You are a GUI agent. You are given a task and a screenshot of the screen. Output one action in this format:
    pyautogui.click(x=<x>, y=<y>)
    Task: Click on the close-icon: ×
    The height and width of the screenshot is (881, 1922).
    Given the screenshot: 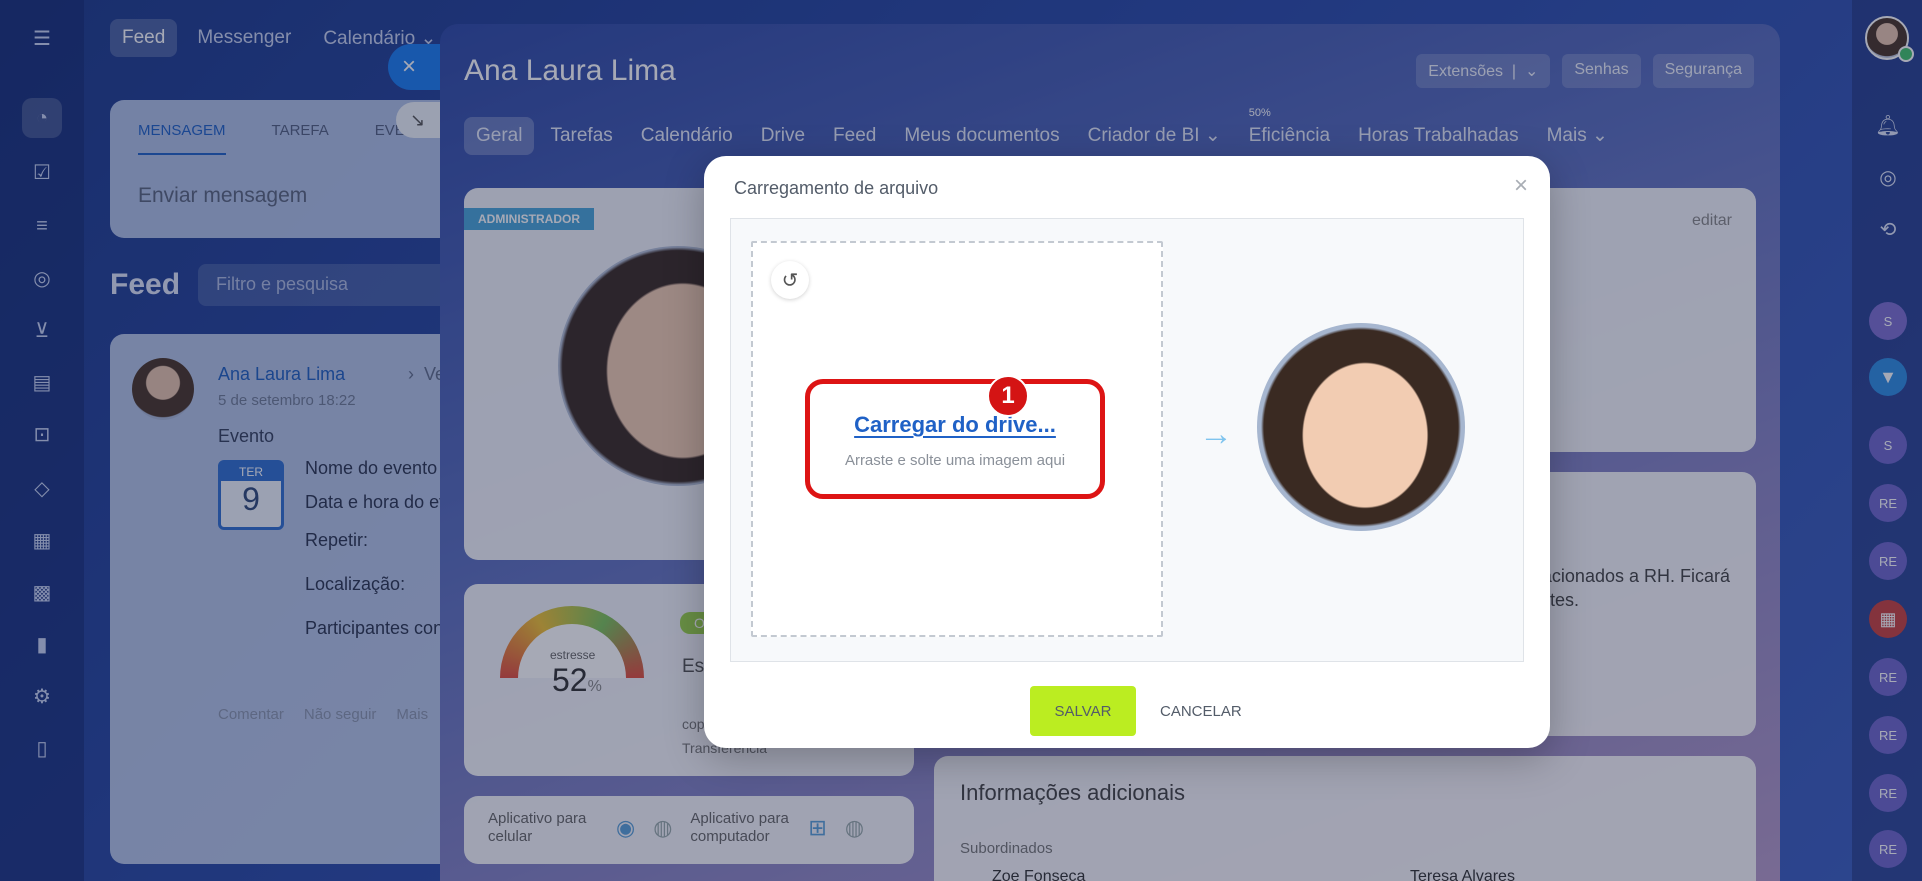 What is the action you would take?
    pyautogui.click(x=1521, y=186)
    